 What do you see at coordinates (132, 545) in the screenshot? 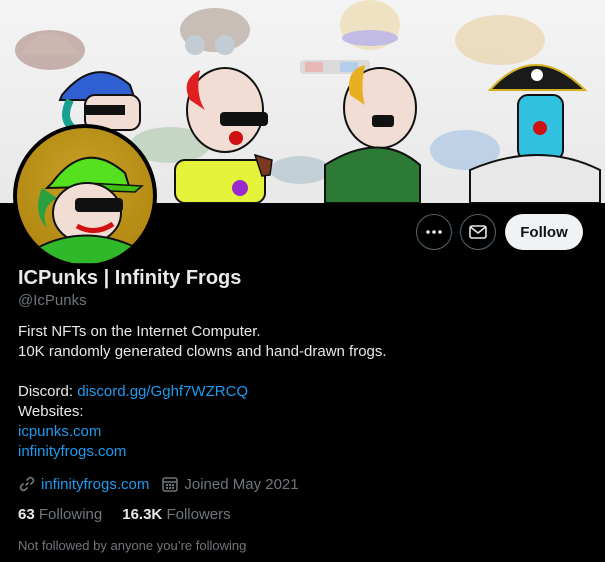
I see `followed-by-text: Not followed by anyone you’re following` at bounding box center [132, 545].